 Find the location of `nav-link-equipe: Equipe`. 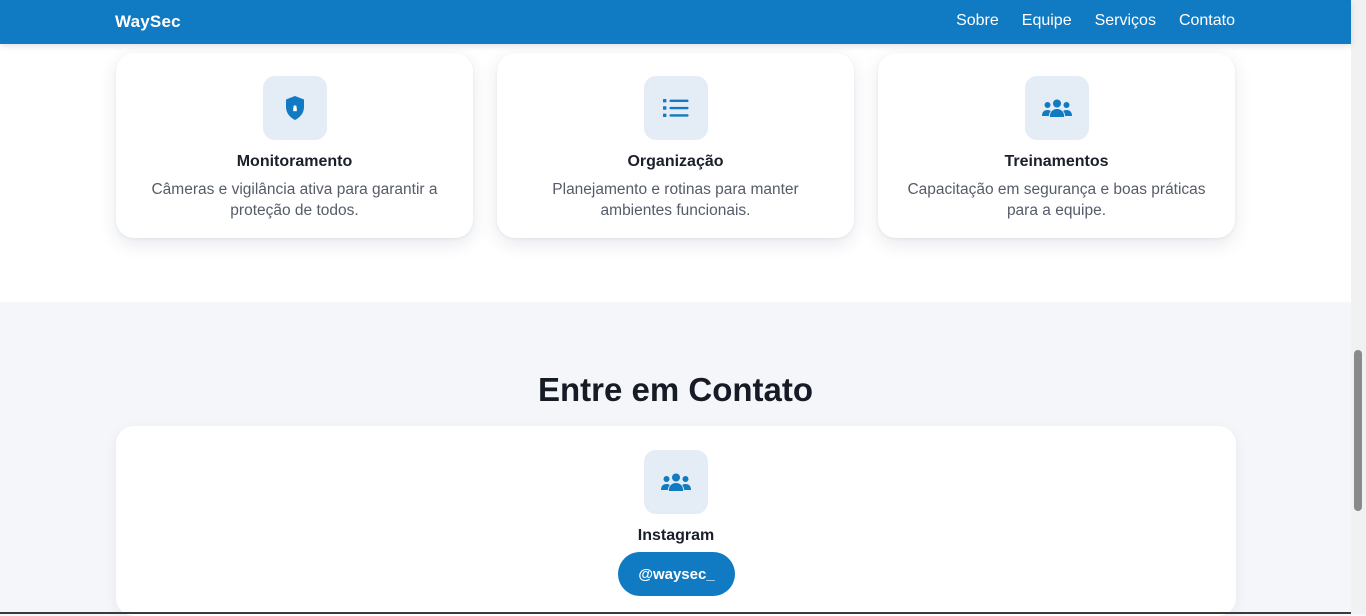

nav-link-equipe: Equipe is located at coordinates (1047, 21).